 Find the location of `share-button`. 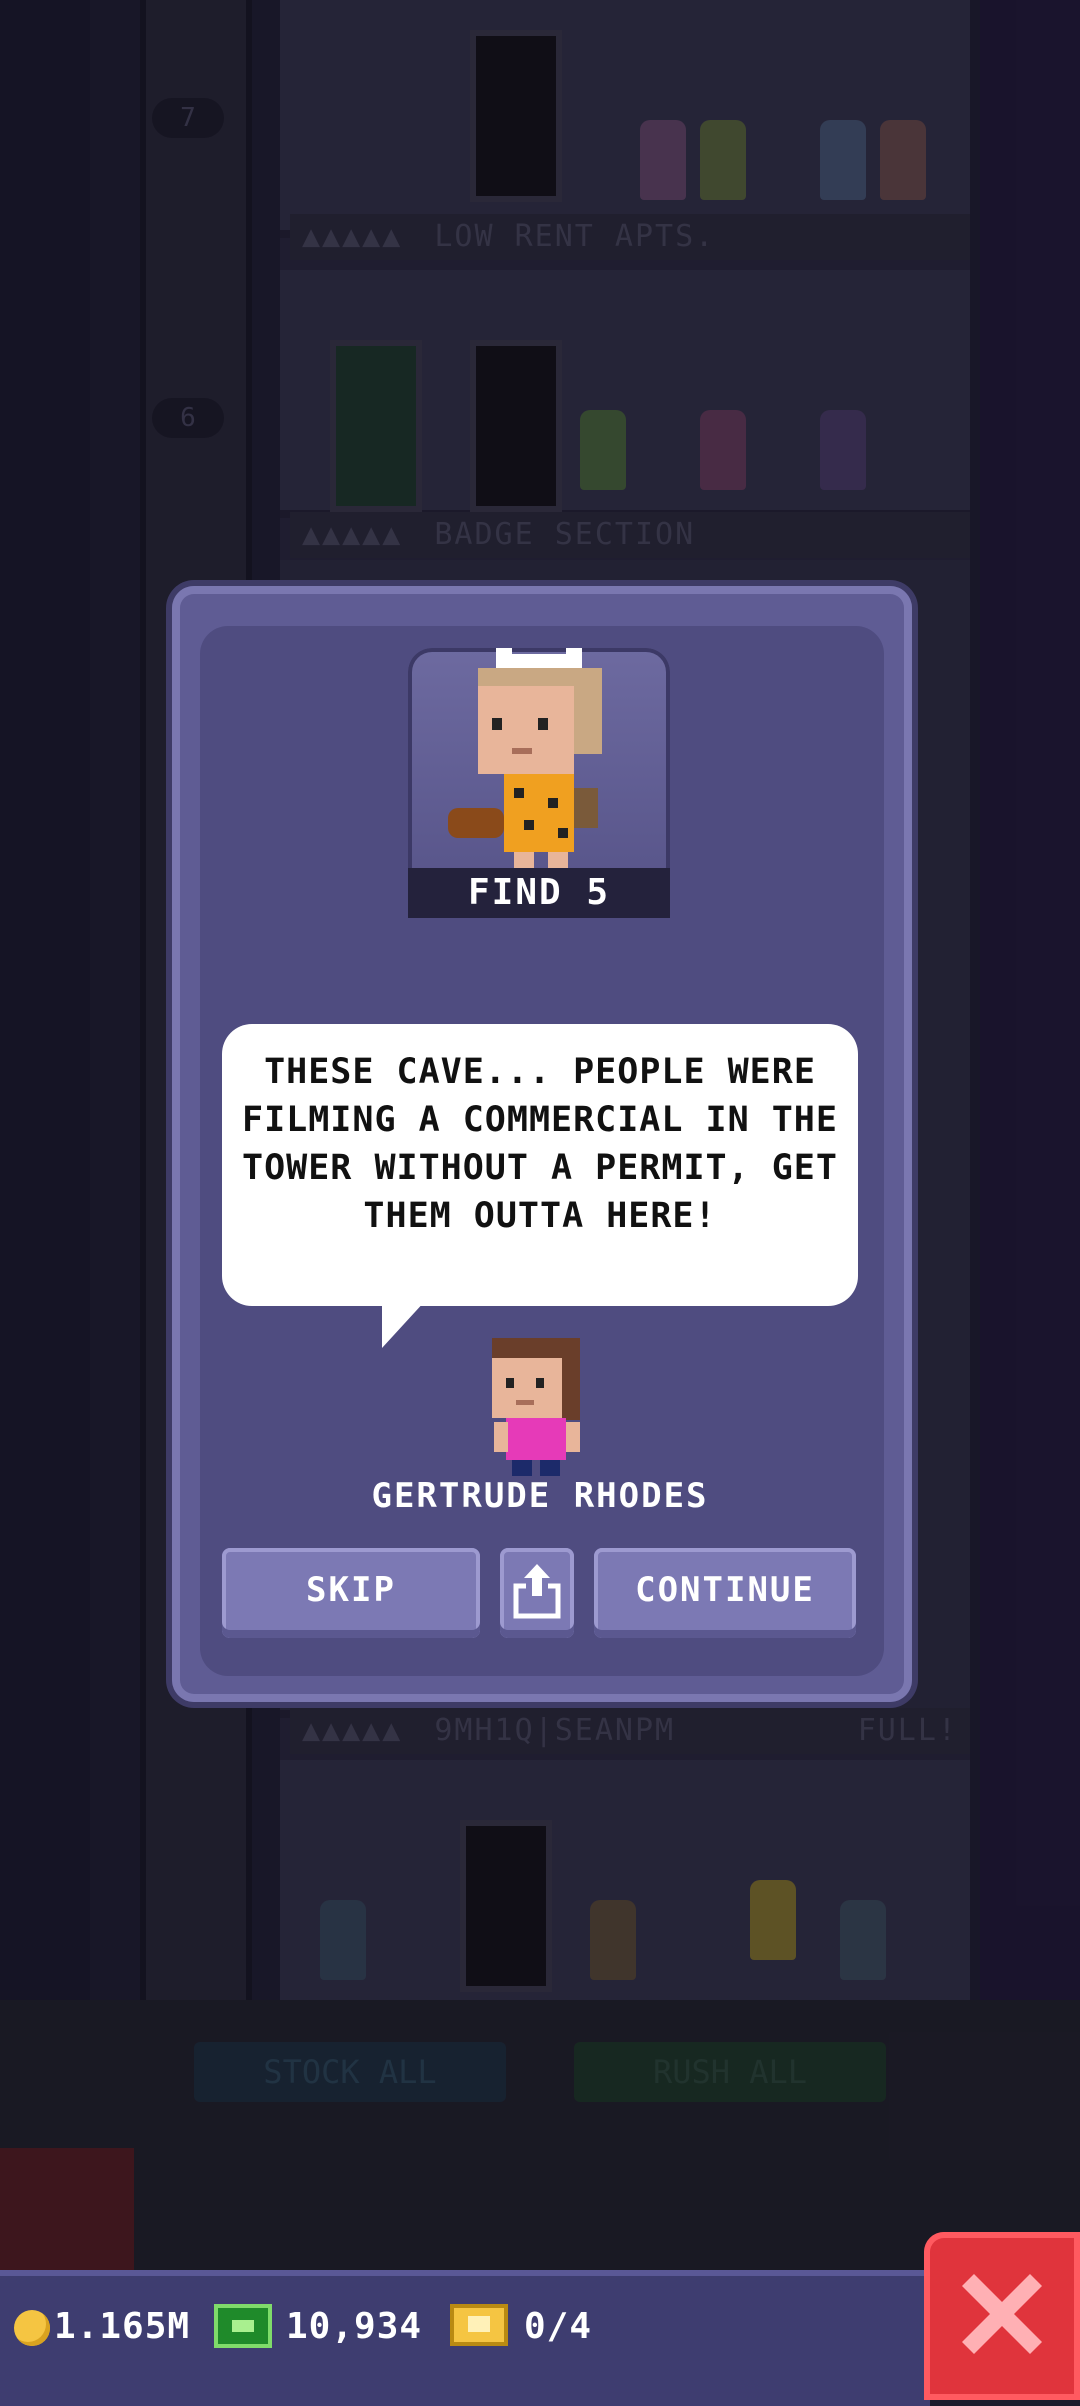

share-button is located at coordinates (537, 1593).